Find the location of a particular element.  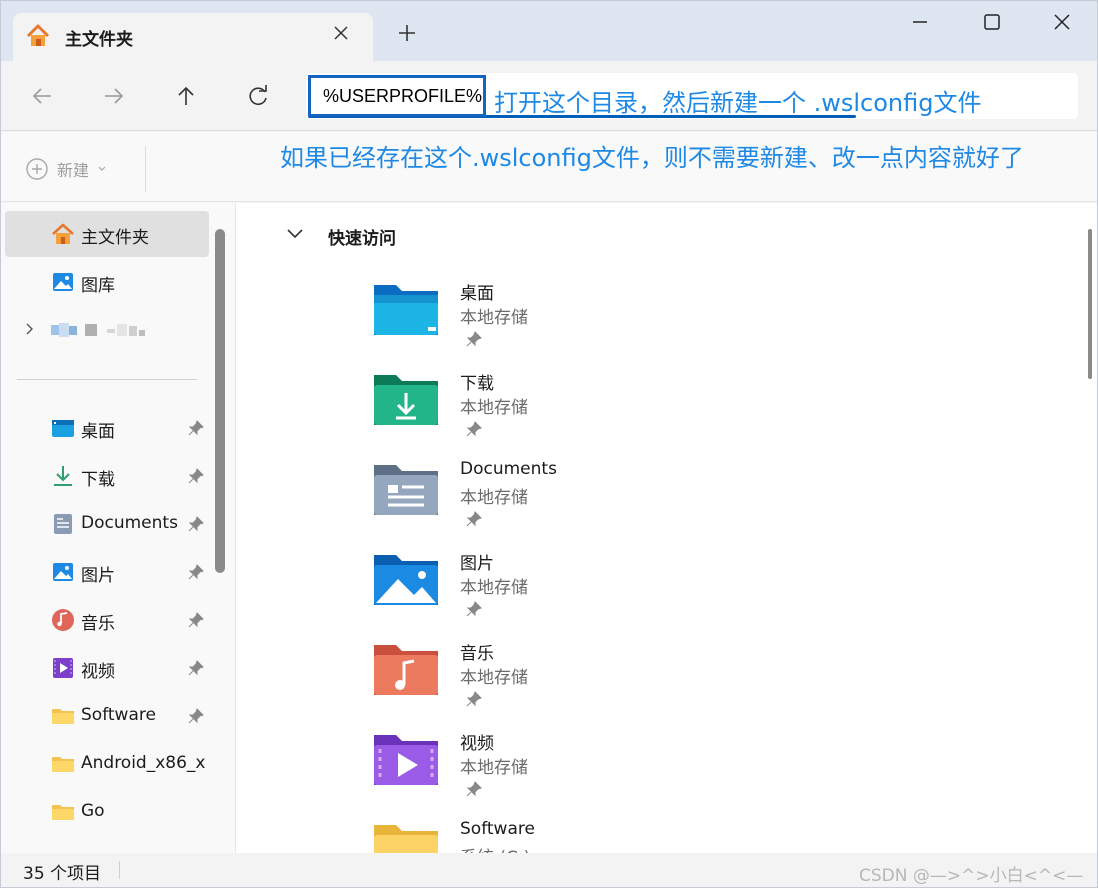

command-bar: 新建 如果已经存在这个.wslconfig文件，则不需要新建、改一点内容就好了 is located at coordinates (549, 167).